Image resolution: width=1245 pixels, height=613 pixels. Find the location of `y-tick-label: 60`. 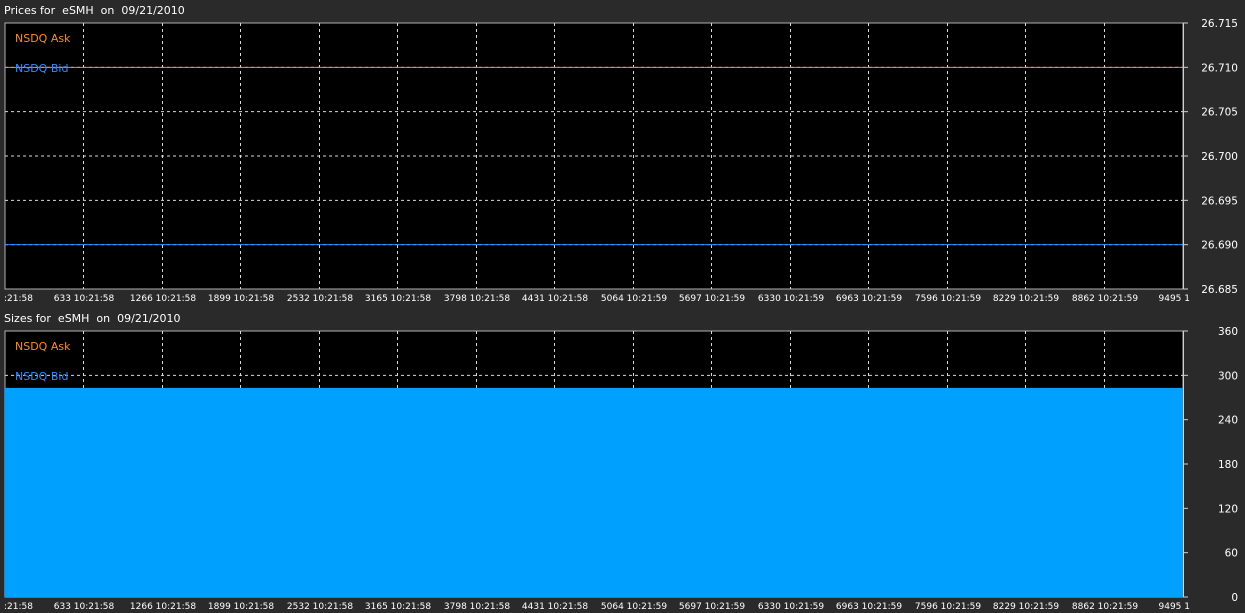

y-tick-label: 60 is located at coordinates (1231, 554).